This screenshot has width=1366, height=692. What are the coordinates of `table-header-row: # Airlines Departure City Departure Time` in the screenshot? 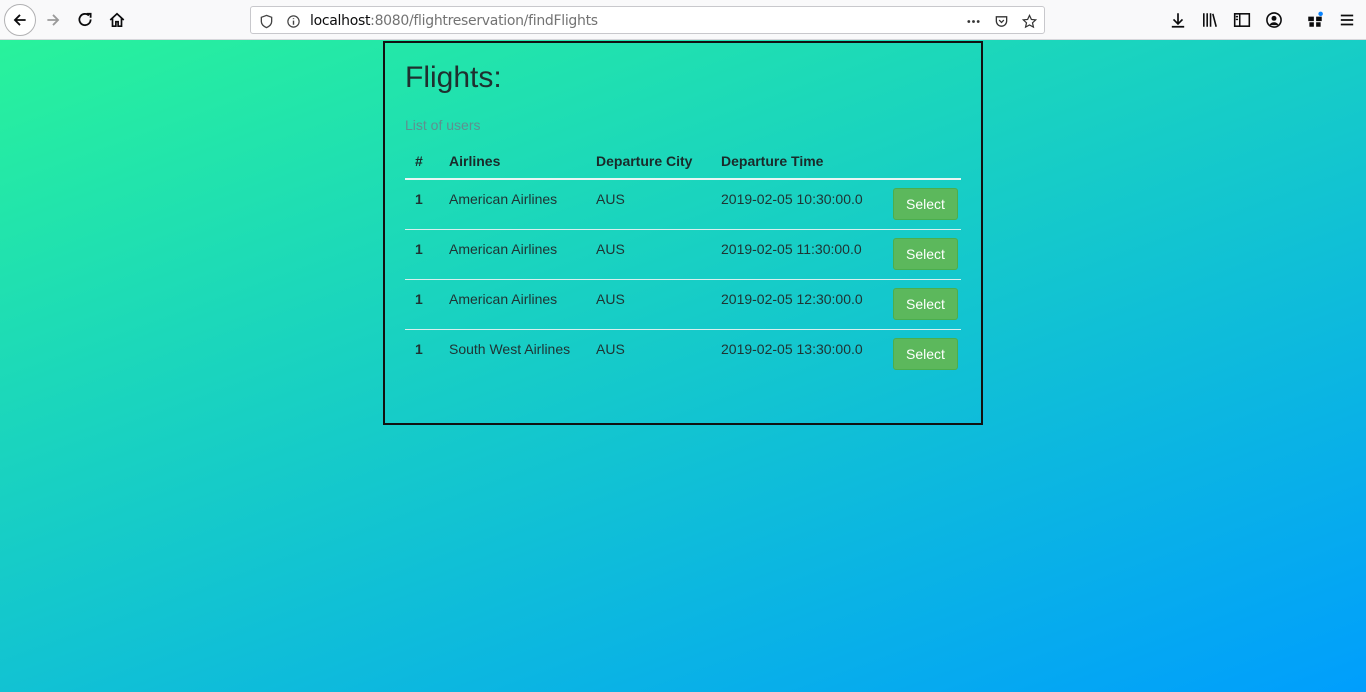 It's located at (683, 162).